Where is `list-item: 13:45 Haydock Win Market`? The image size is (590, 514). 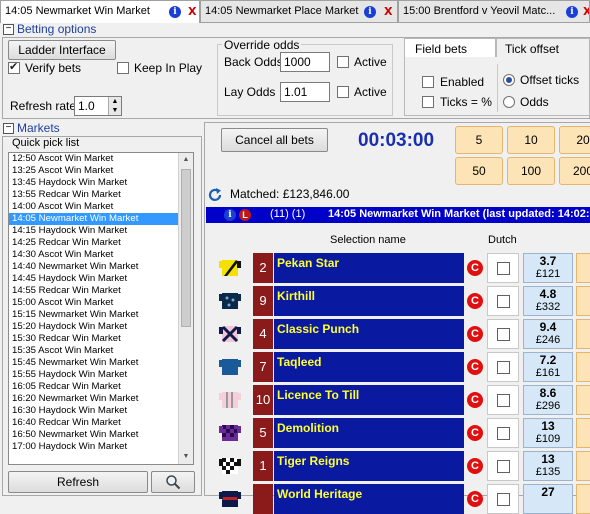 list-item: 13:45 Haydock Win Market is located at coordinates (101, 183).